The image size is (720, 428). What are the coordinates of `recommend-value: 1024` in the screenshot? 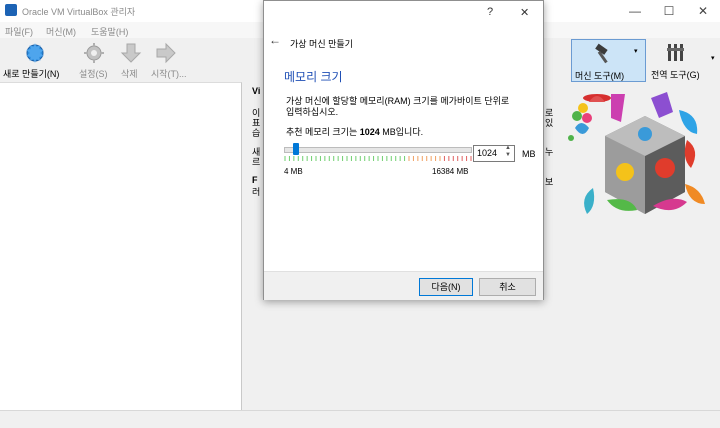 It's located at (369, 132).